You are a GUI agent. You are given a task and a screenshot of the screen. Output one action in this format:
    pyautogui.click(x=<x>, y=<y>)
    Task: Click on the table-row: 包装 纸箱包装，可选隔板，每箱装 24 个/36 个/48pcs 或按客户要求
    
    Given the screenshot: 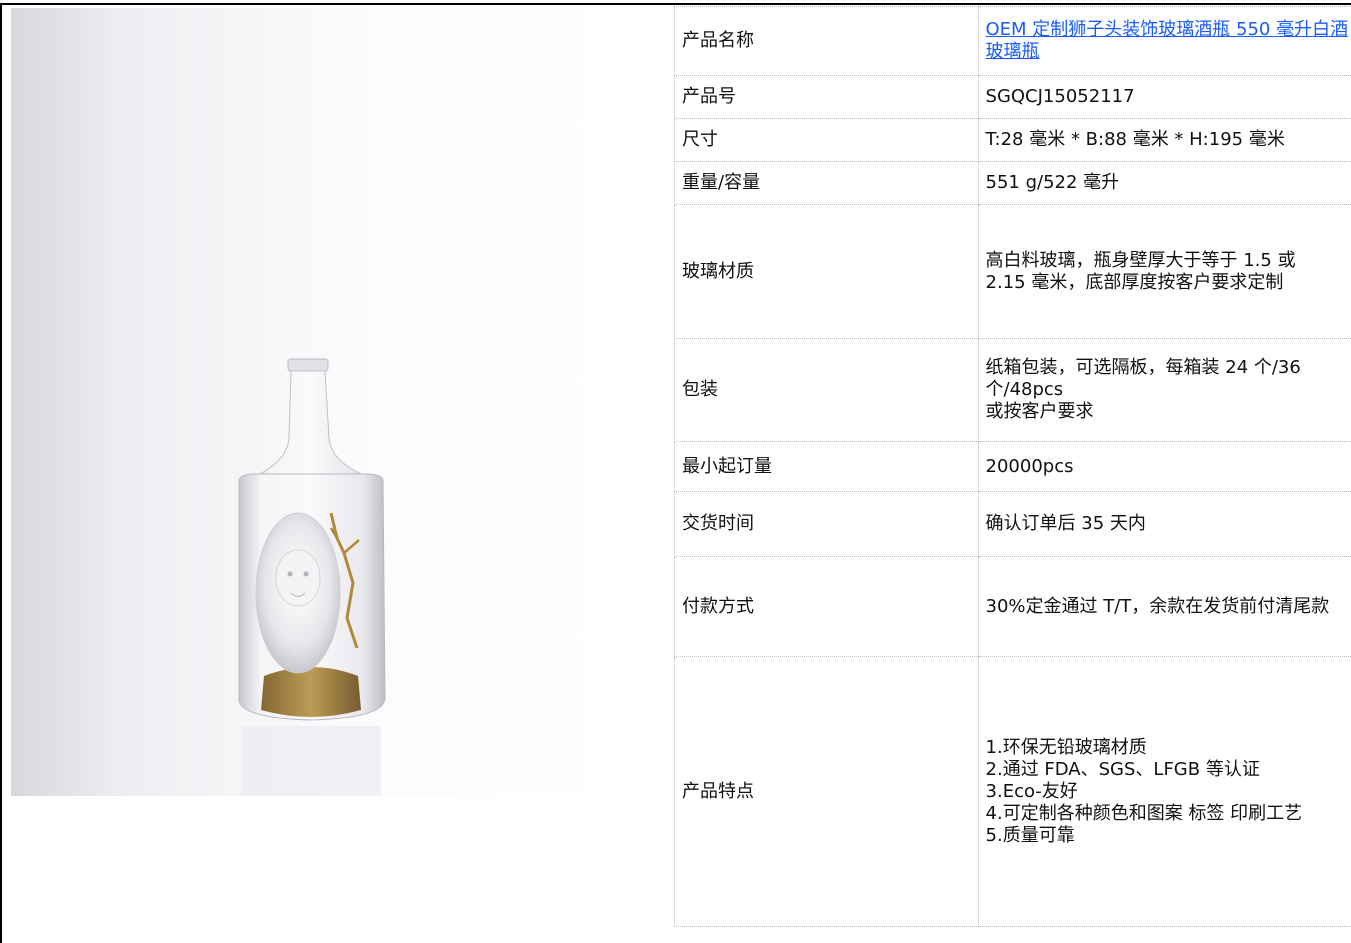 What is the action you would take?
    pyautogui.click(x=1013, y=390)
    